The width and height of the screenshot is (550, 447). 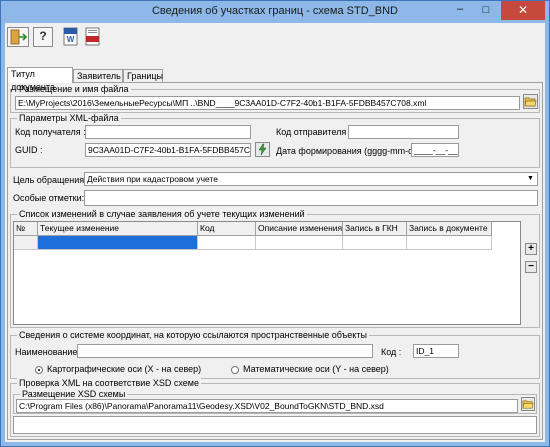 I want to click on guid-label: GUID :, so click(x=29, y=150).